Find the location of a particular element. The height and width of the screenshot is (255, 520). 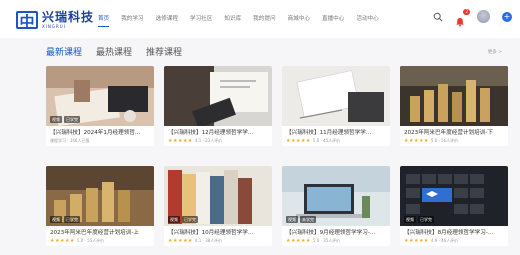

rating-score: 5.0 · 35人评价 is located at coordinates (326, 240).